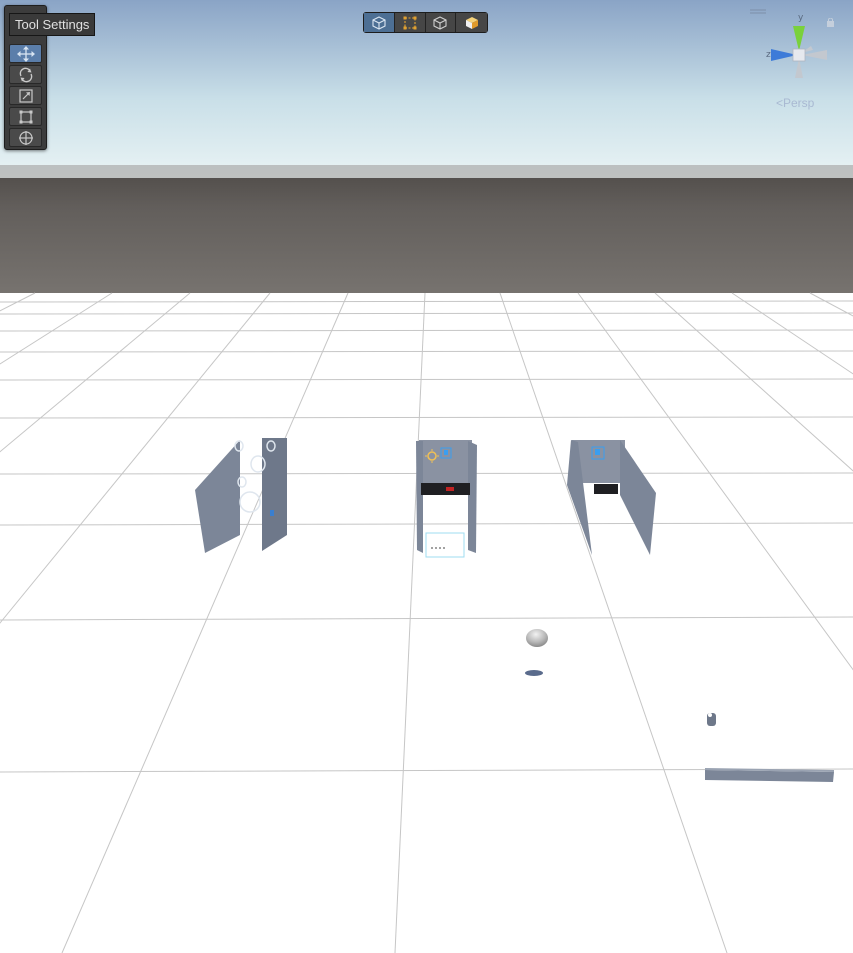 Image resolution: width=853 pixels, height=953 pixels. What do you see at coordinates (446, 499) in the screenshot?
I see `stand-object-center` at bounding box center [446, 499].